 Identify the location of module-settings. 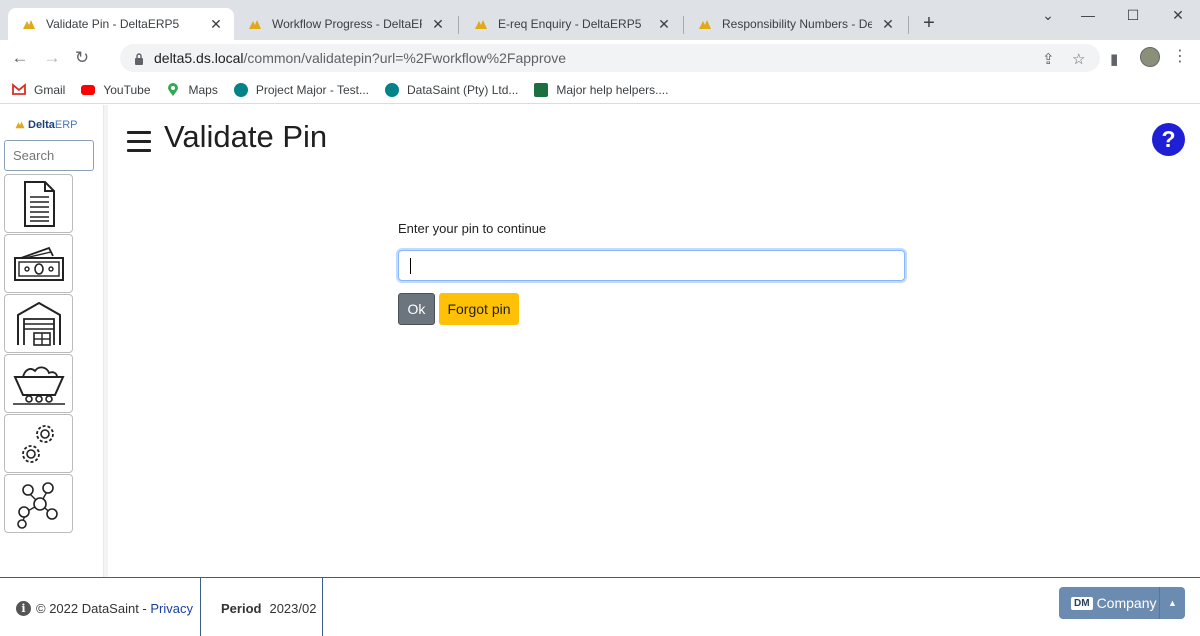
(38, 443).